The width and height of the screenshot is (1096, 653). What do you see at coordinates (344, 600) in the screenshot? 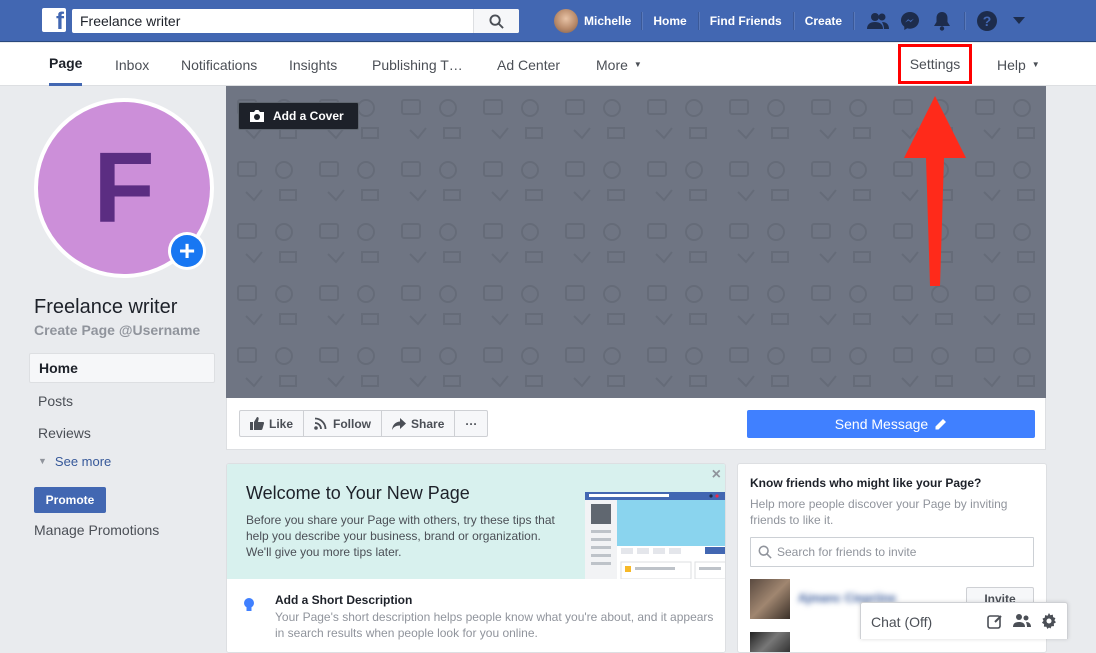
I see `tip-title: Add a Short Description` at bounding box center [344, 600].